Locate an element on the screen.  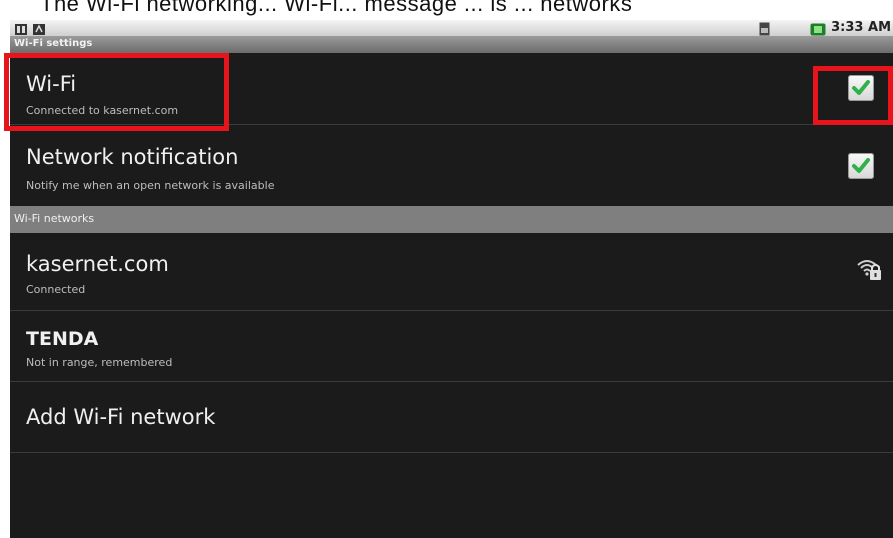
row-divider is located at coordinates (451, 452).